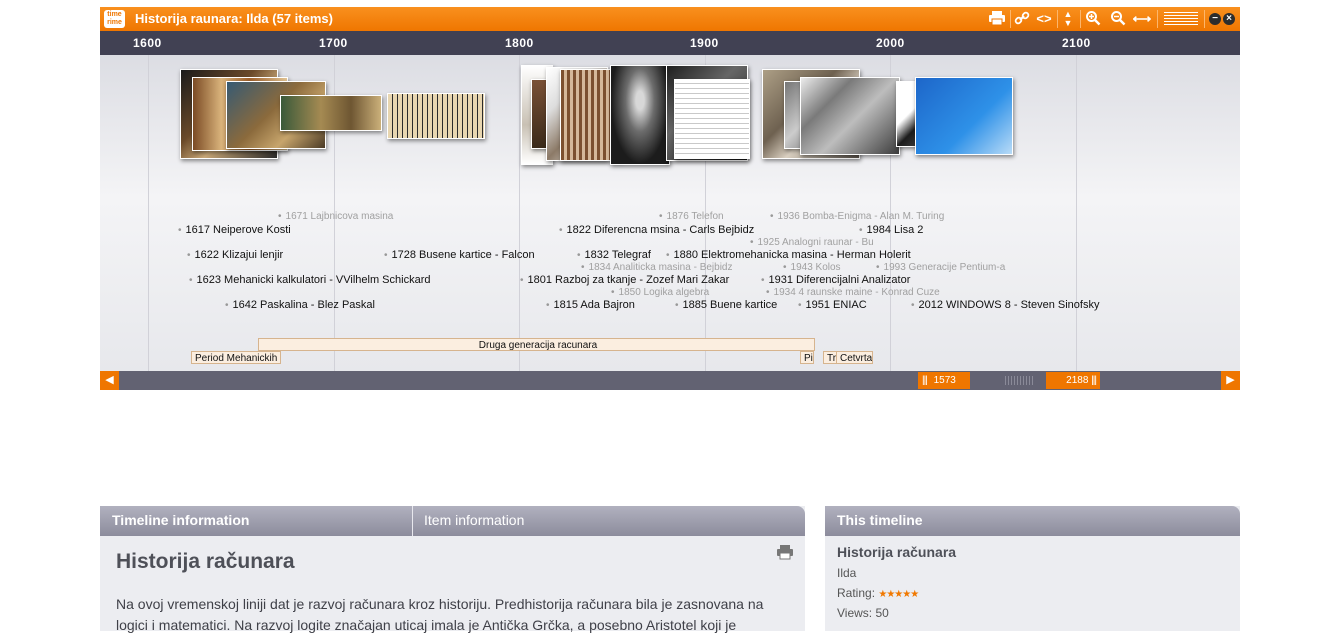 The image size is (1333, 636). What do you see at coordinates (1215, 19) in the screenshot?
I see `minimize-icon: −` at bounding box center [1215, 19].